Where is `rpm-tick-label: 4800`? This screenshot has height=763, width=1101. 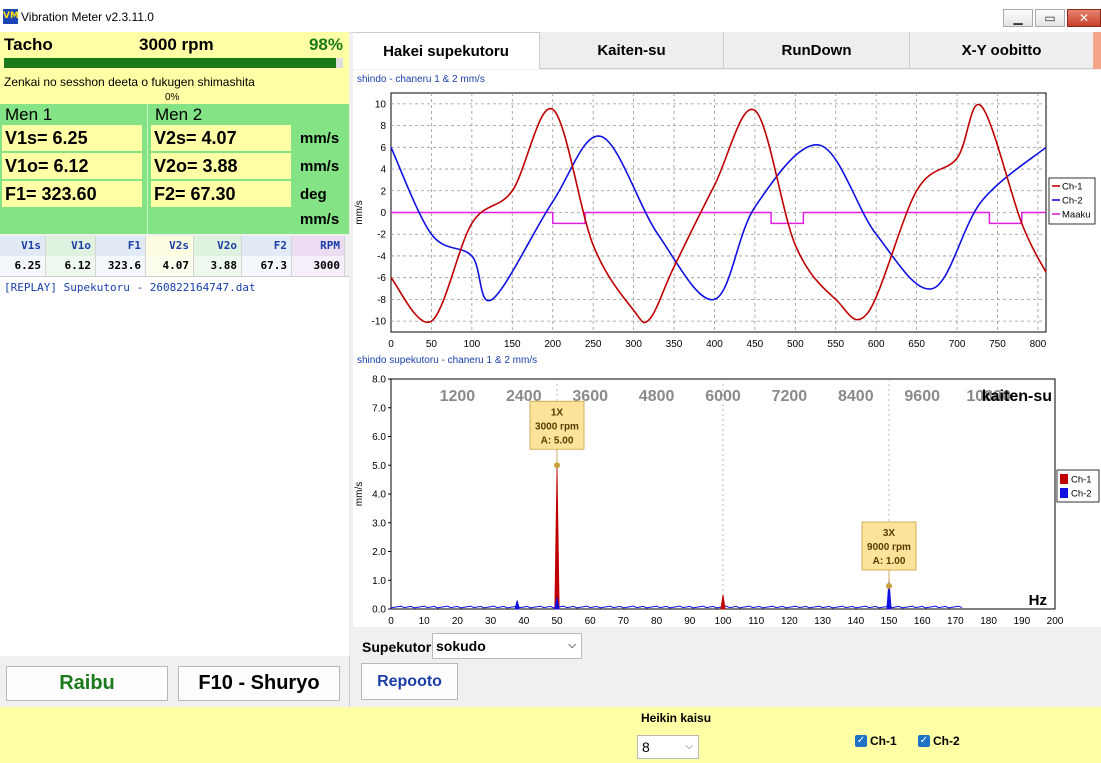 rpm-tick-label: 4800 is located at coordinates (657, 396).